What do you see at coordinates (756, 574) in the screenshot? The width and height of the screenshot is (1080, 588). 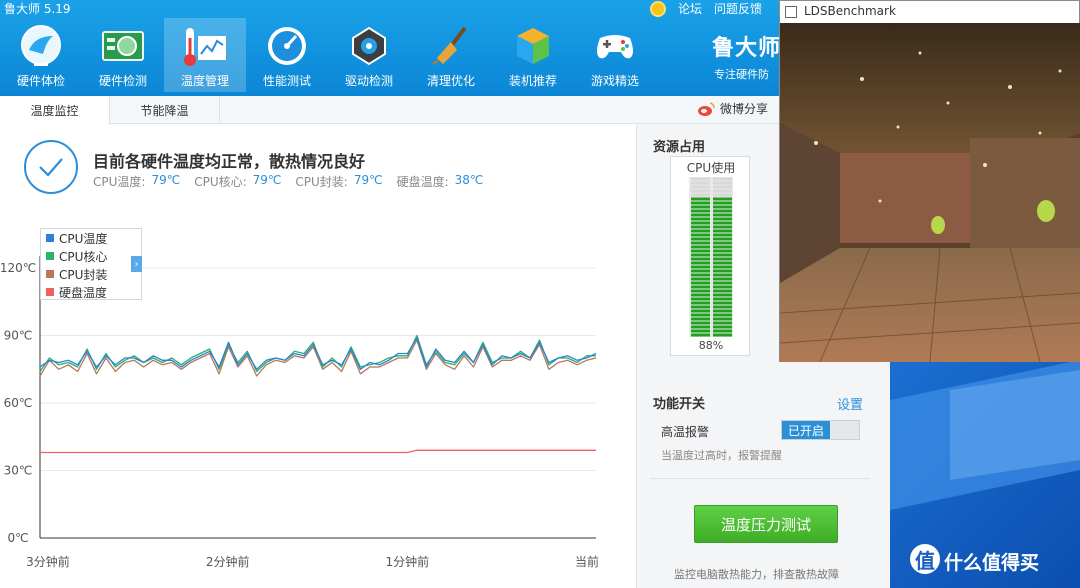 I see `stress-test-description: 监控电脑散热能力，排查散热故障` at bounding box center [756, 574].